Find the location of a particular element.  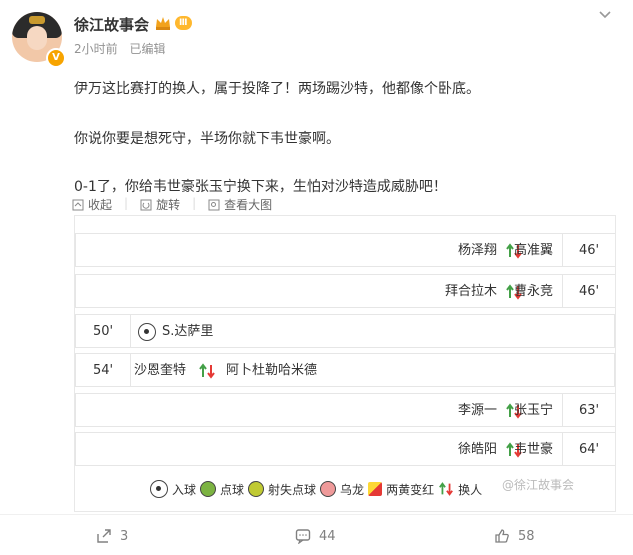

view-large-button: 查看大图 is located at coordinates (240, 204).